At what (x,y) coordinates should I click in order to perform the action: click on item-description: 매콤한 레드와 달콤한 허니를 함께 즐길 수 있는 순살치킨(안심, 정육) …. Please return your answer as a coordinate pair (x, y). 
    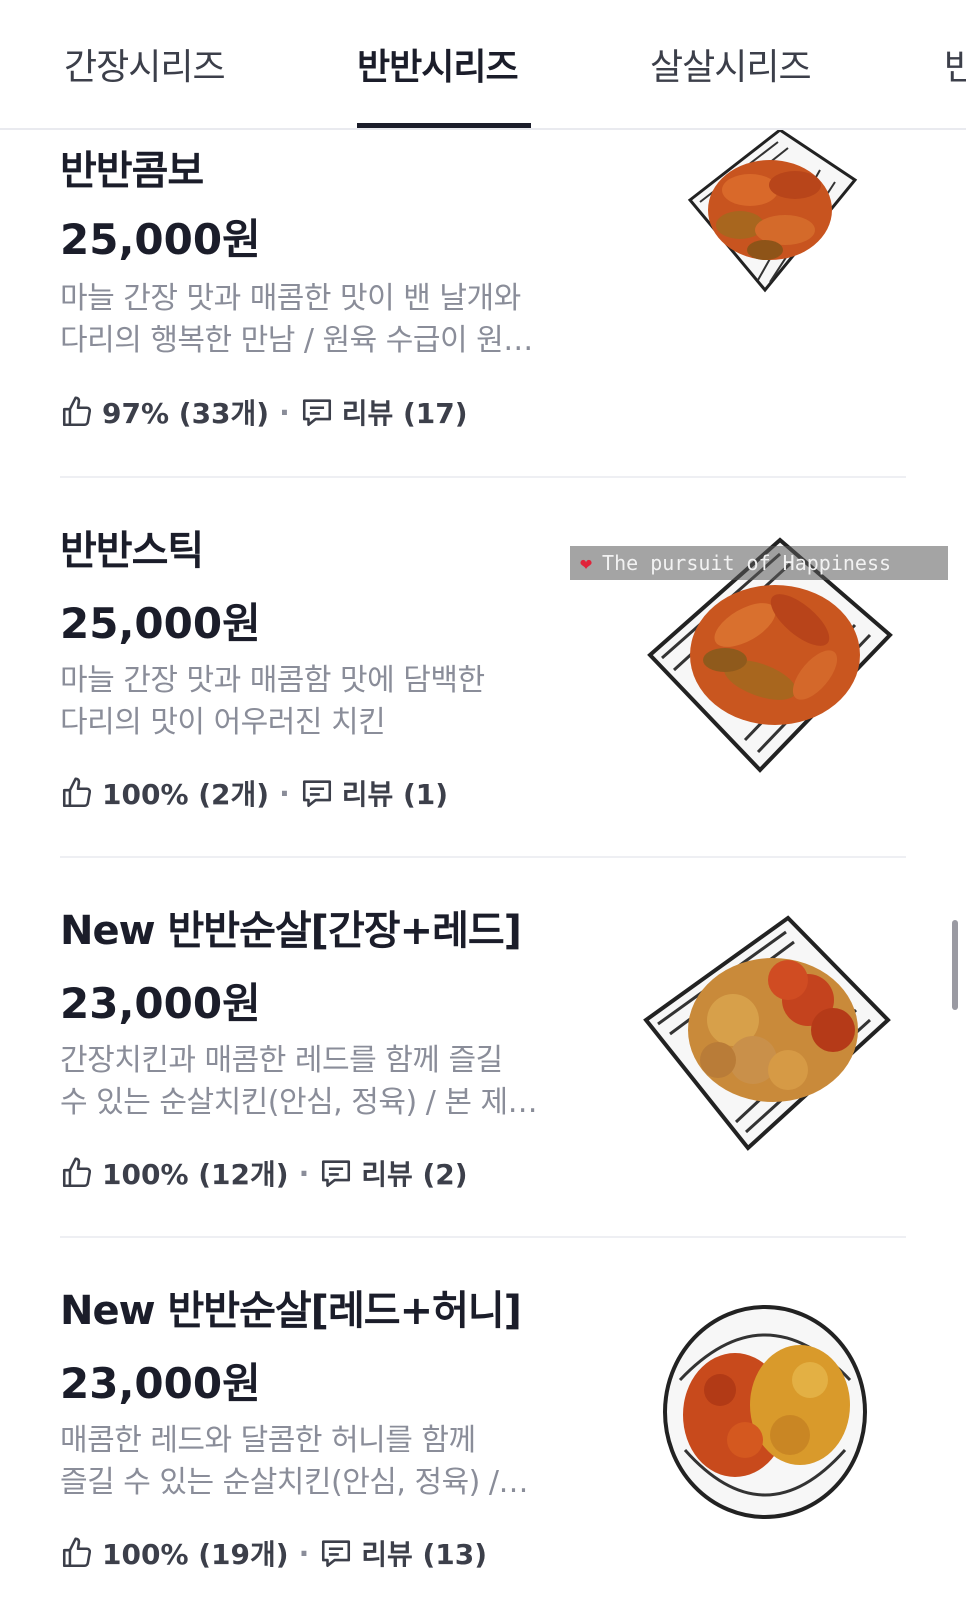
    Looking at the image, I should click on (320, 1462).